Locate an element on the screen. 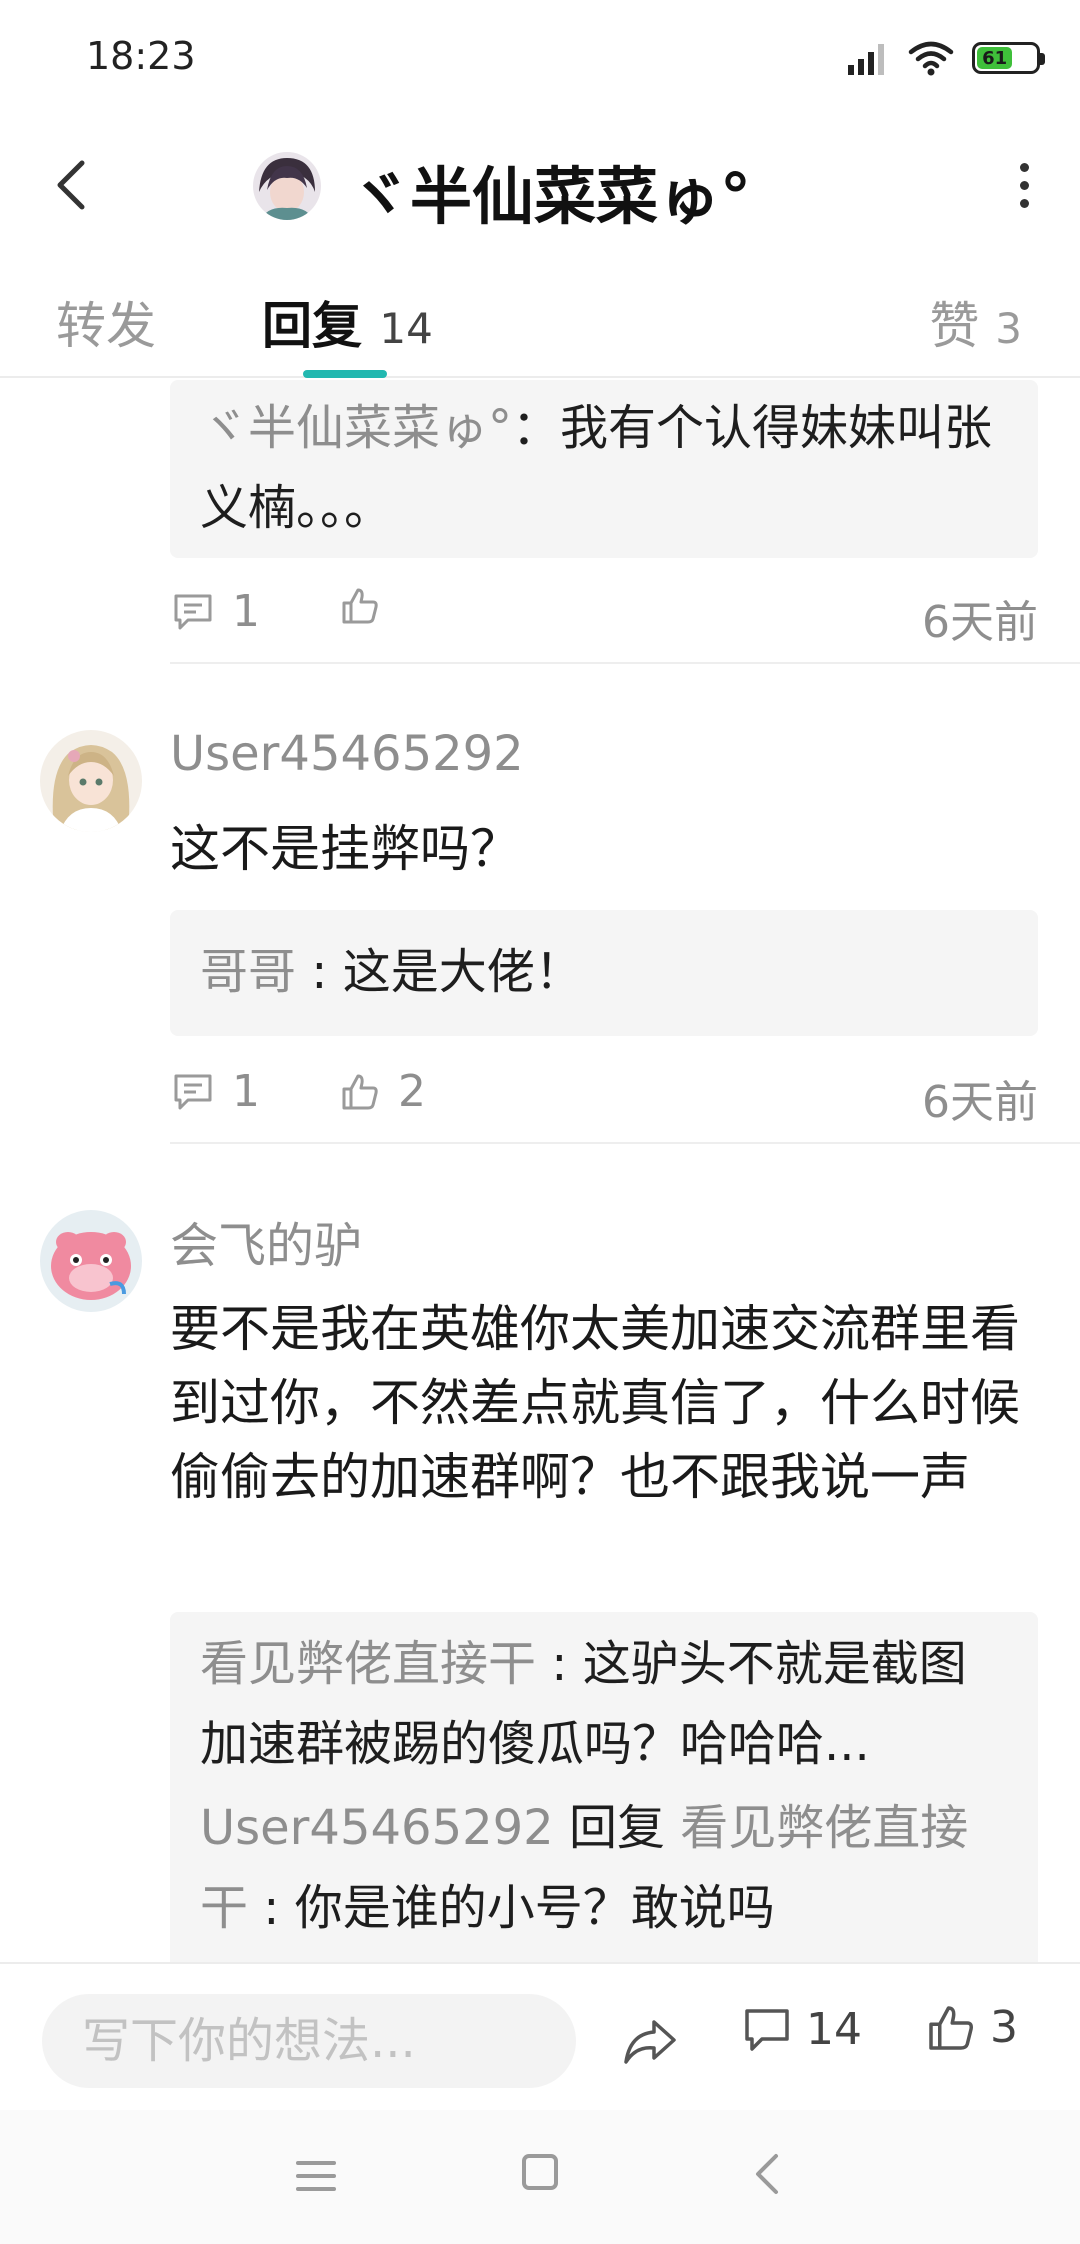 The image size is (1080, 2244). wifi-icon is located at coordinates (931, 58).